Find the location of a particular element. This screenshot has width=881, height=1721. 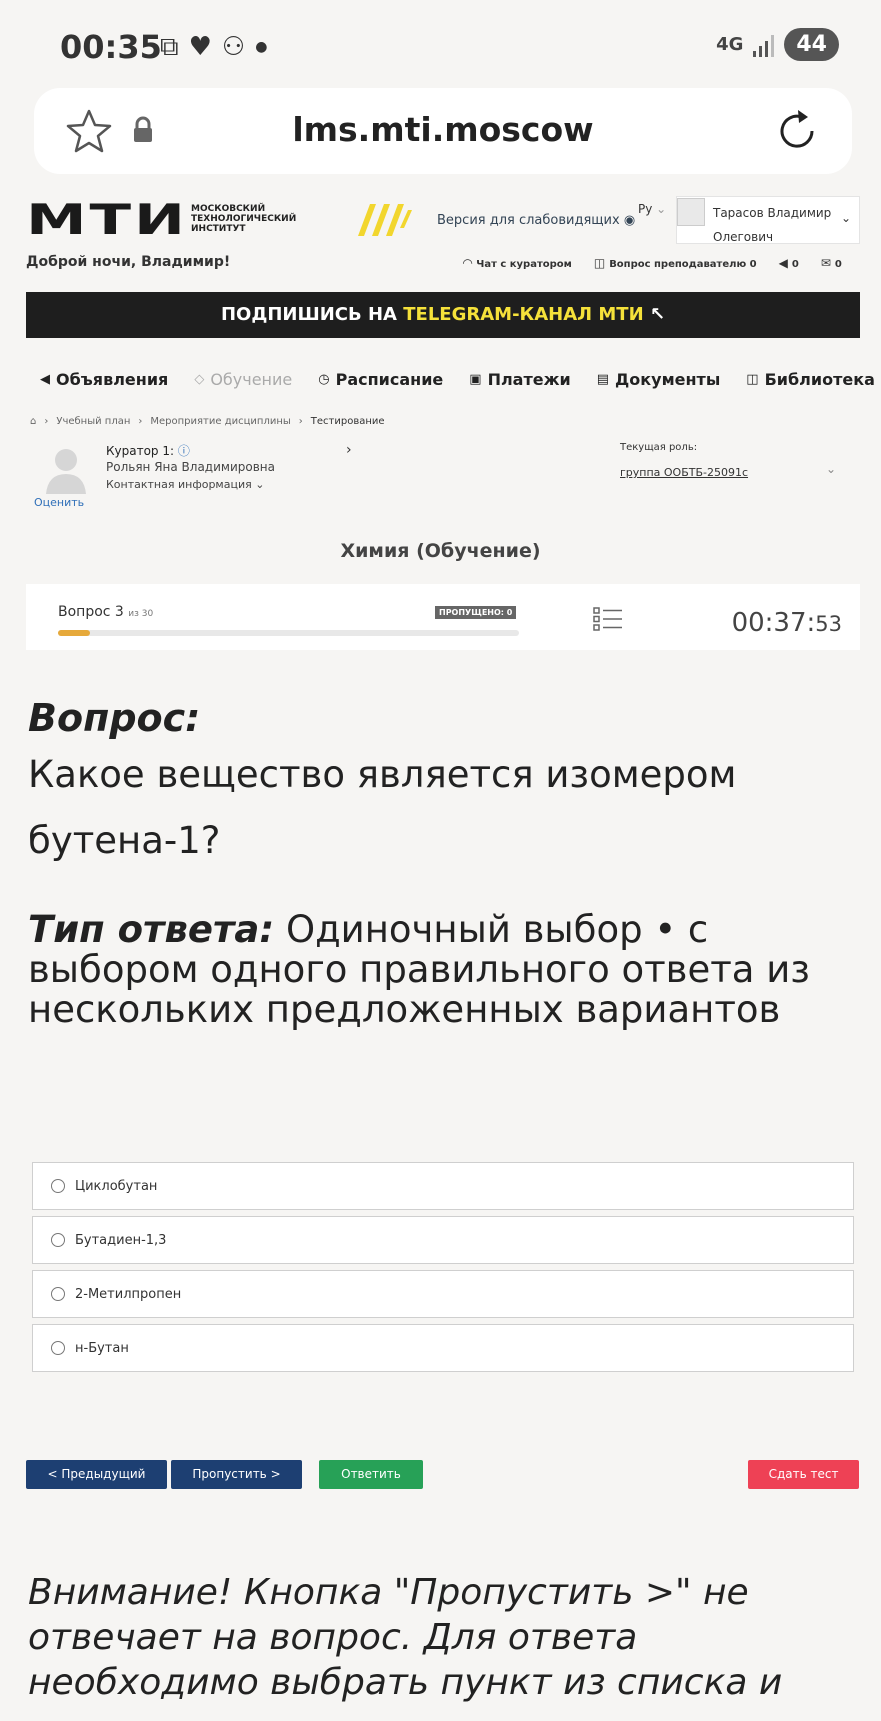

question-progress-bar: Вопрос 3 из 30 ПРОПУЩЕНО: 0 00:37:53 is located at coordinates (443, 617).